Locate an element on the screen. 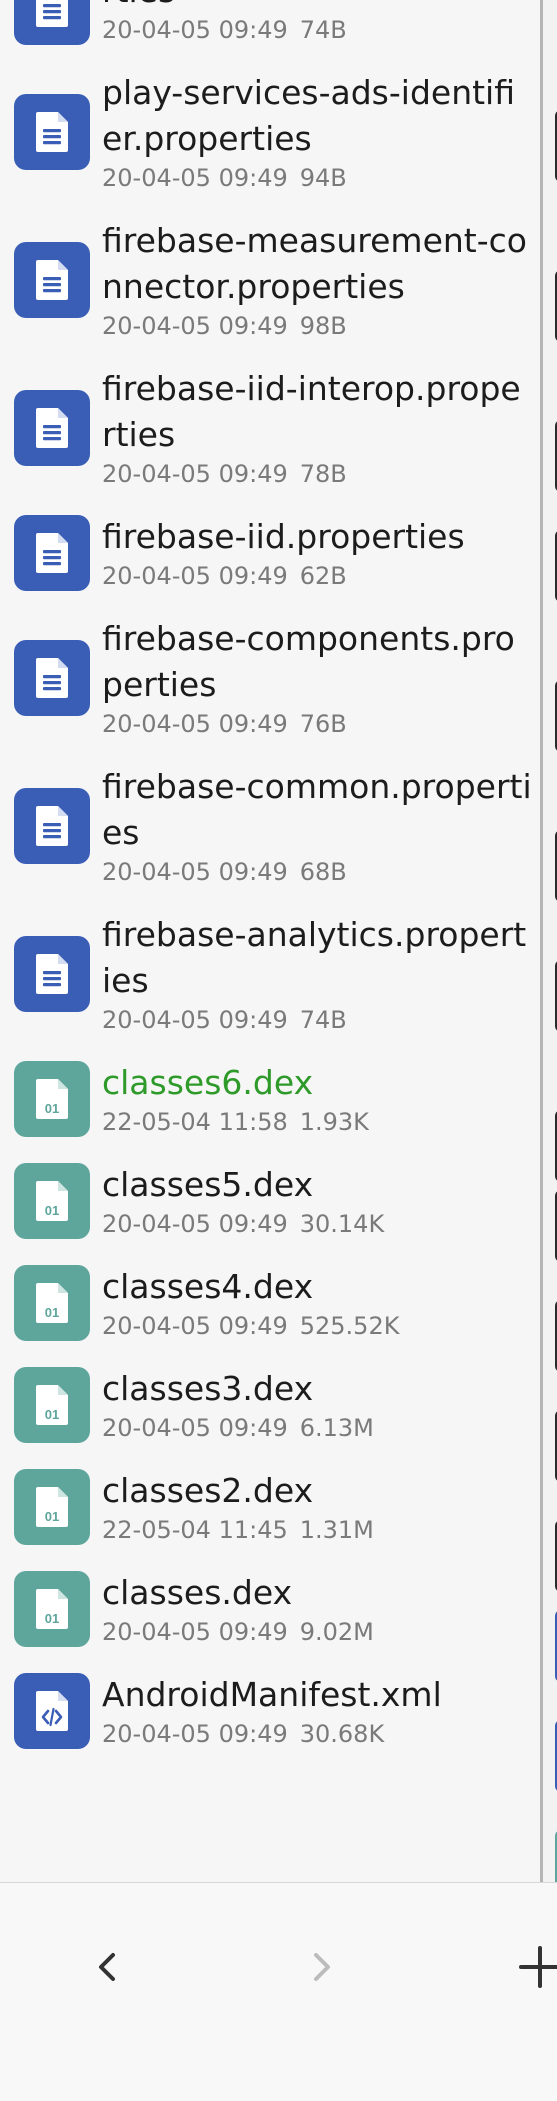  file-list-item: rties 20-04-05 09:49 74B is located at coordinates (270, 29).